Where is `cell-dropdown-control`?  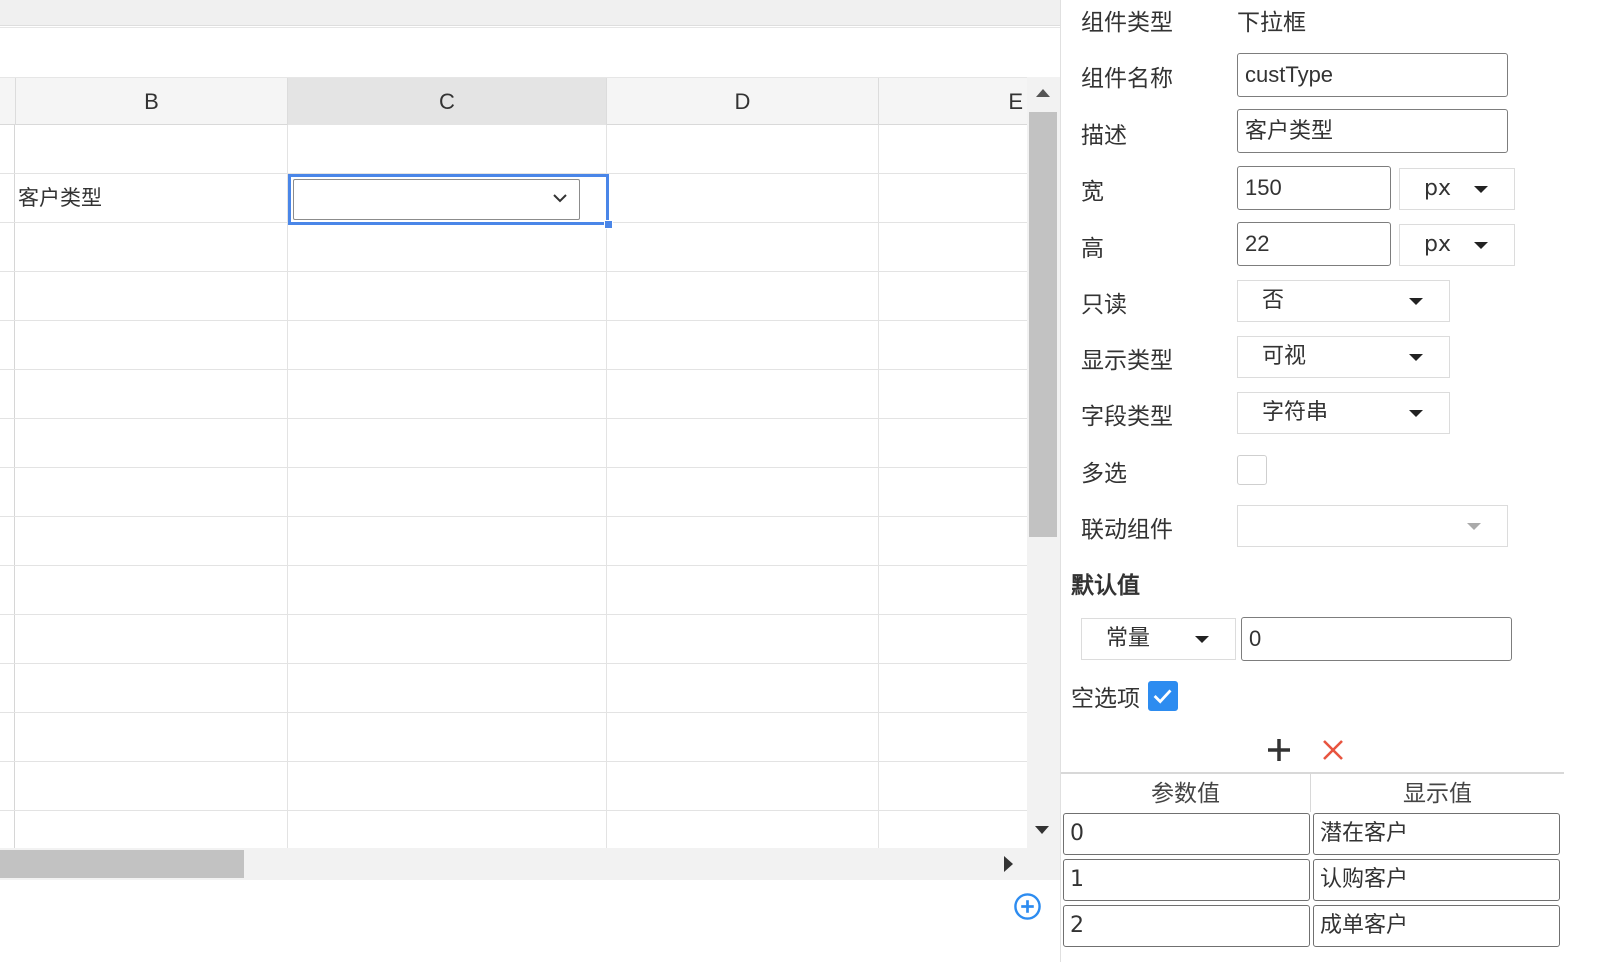
cell-dropdown-control is located at coordinates (436, 199).